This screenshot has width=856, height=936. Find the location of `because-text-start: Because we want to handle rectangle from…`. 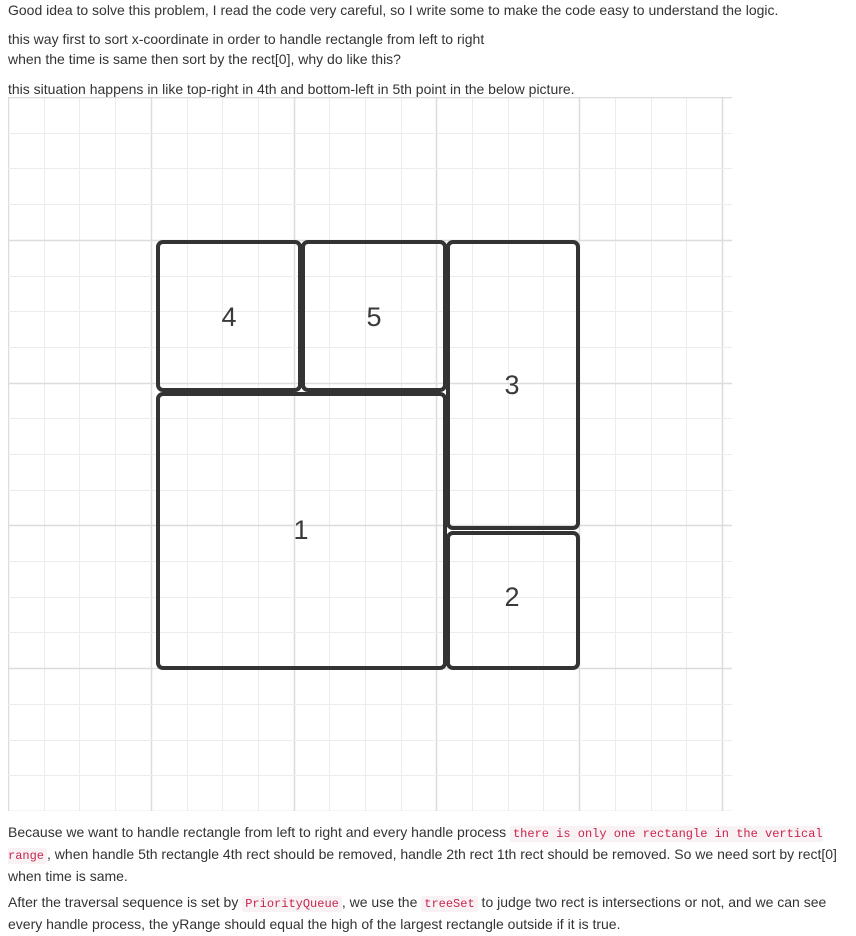

because-text-start: Because we want to handle rectangle from… is located at coordinates (259, 832).